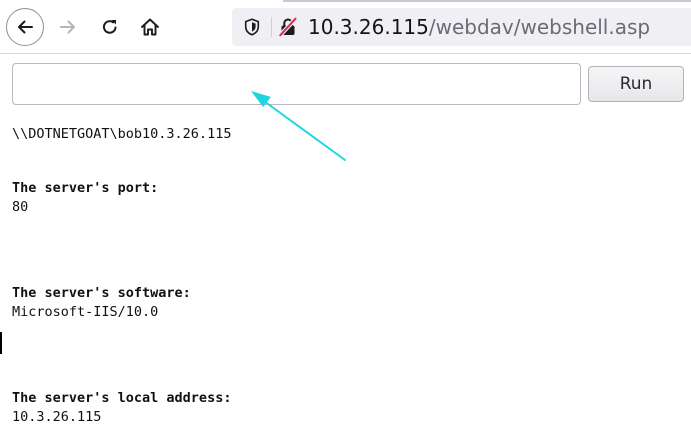  What do you see at coordinates (288, 27) in the screenshot?
I see `insecure-lock-icon` at bounding box center [288, 27].